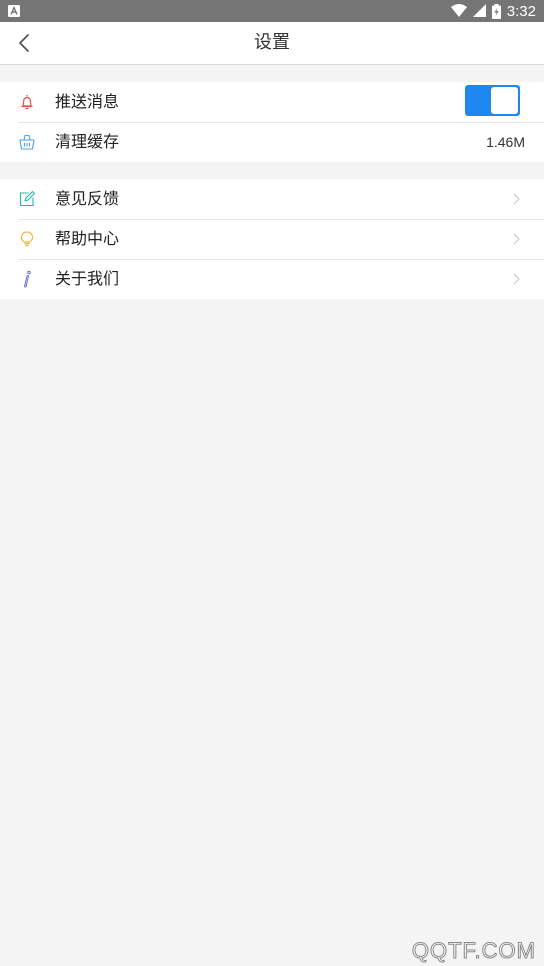 The height and width of the screenshot is (966, 544). What do you see at coordinates (272, 11) in the screenshot?
I see `status-bar: 3:32` at bounding box center [272, 11].